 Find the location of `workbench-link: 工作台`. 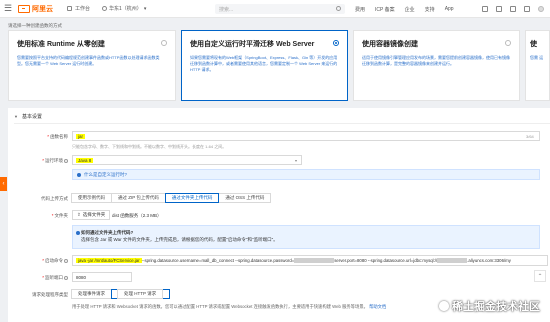

workbench-link: 工作台 is located at coordinates (78, 8).